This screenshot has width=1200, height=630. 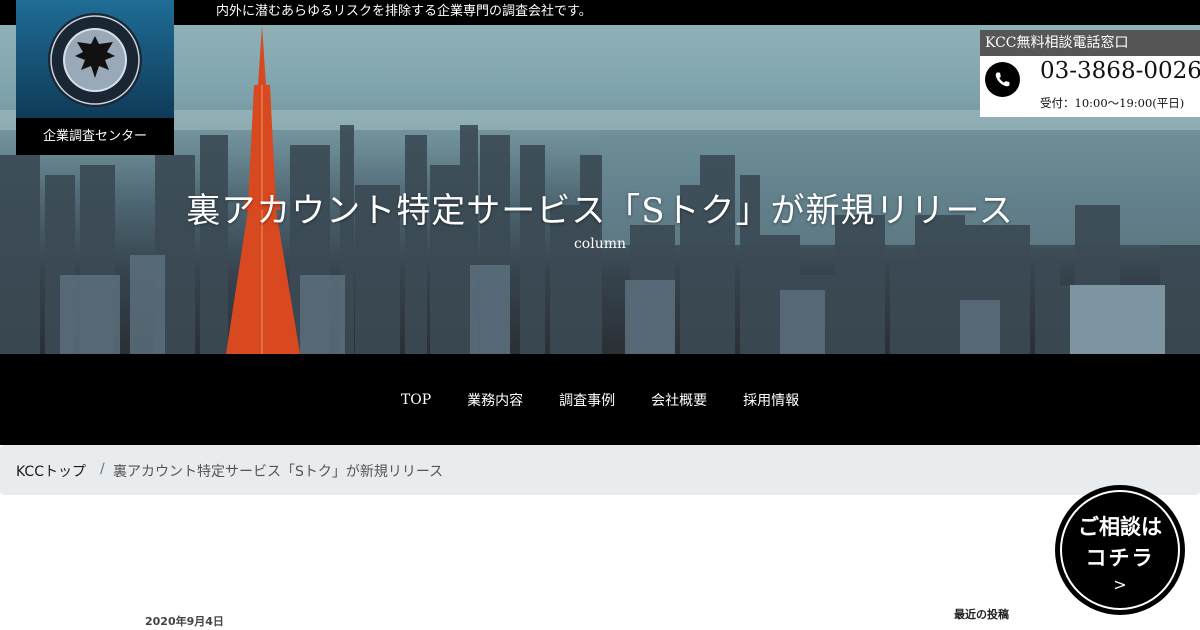 I want to click on phone-icon, so click(x=1002, y=79).